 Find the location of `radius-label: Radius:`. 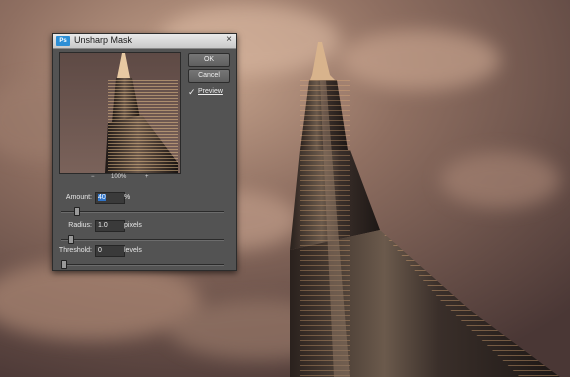

radius-label: Radius: is located at coordinates (80, 225).